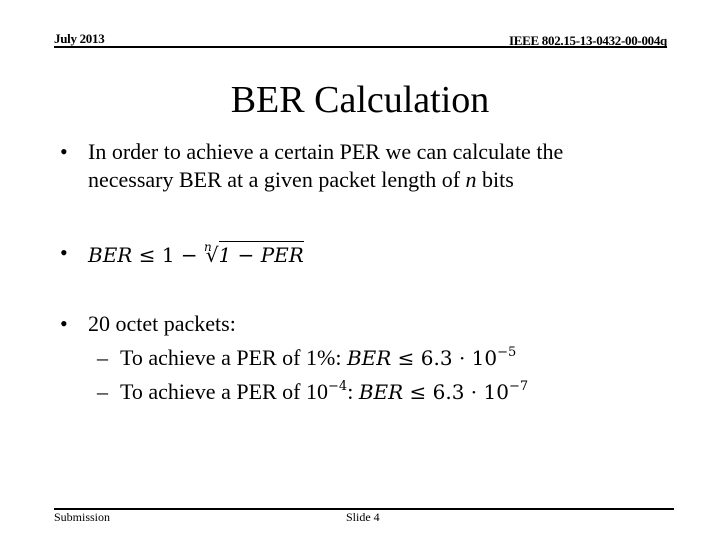 The width and height of the screenshot is (720, 540). I want to click on footer-slide-number: Slide 4, so click(363, 517).